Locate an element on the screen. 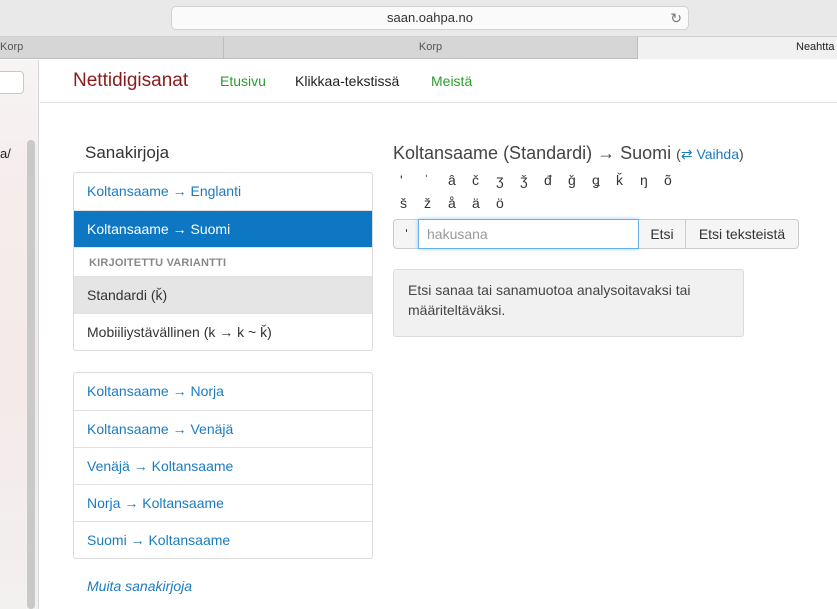  nav-link-etusivu: Etusivu is located at coordinates (243, 81).